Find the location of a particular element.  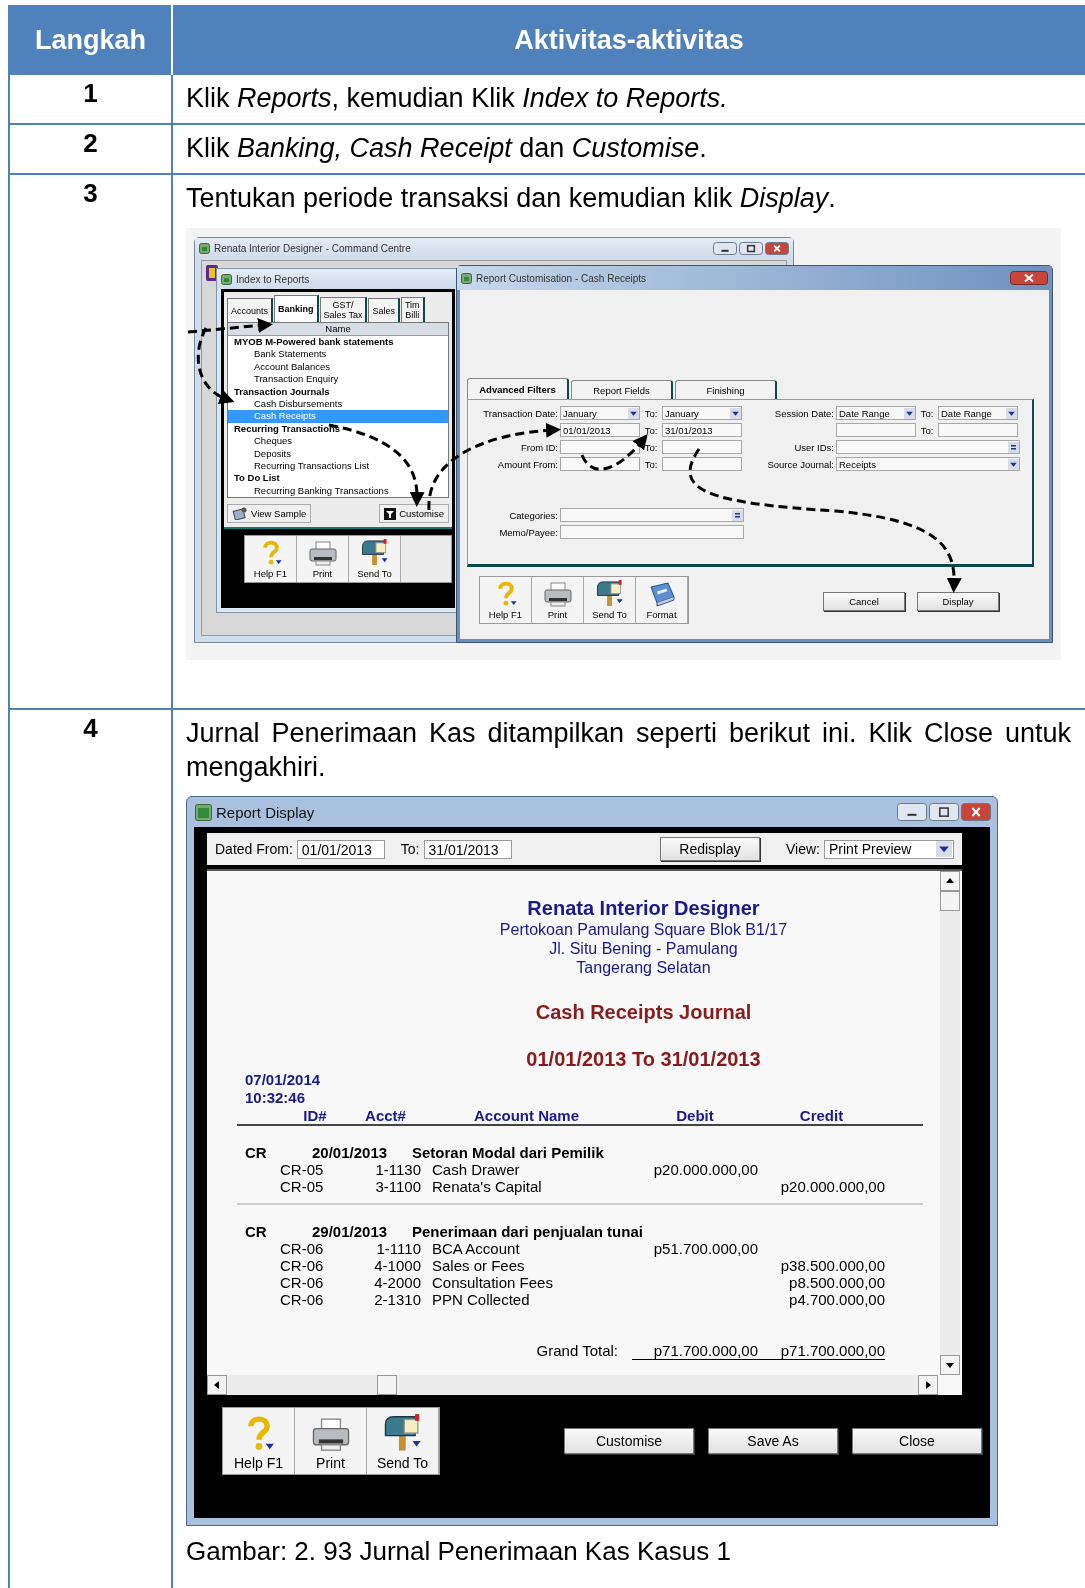

figure-caption: Gambar: 2. 93 Jurnal Penerimaan Kas Kasus 1 is located at coordinates (459, 1551).